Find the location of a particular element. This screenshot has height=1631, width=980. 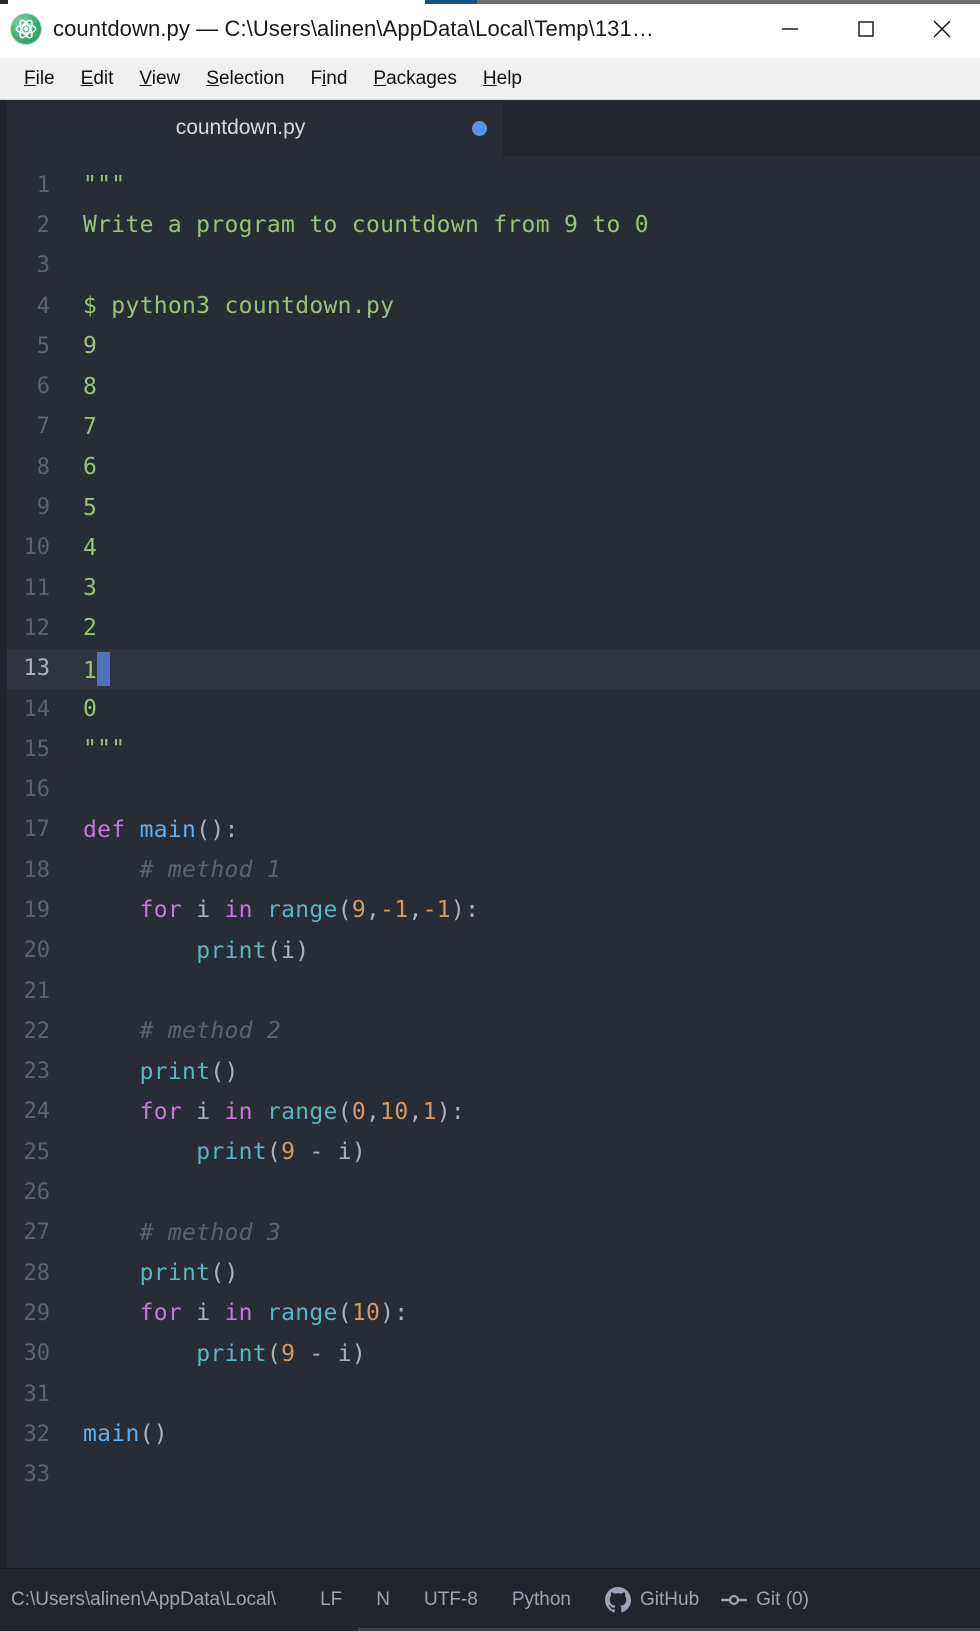

code-line: 31 is located at coordinates (490, 1394).